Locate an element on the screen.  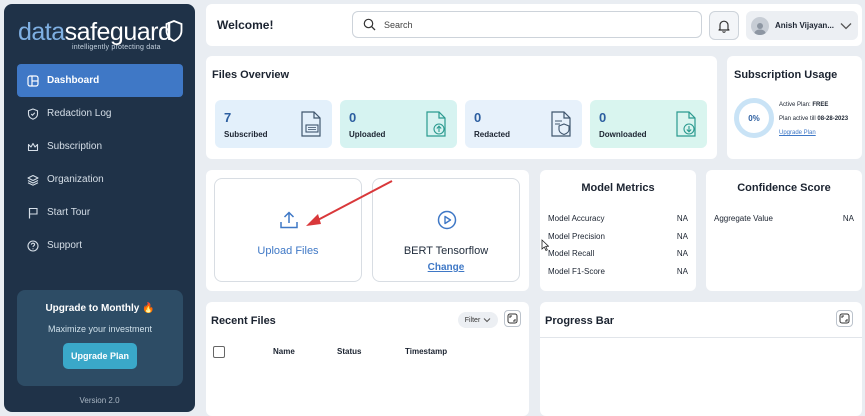
sidebar-item-start-tour: Start Tour is located at coordinates (100, 212).